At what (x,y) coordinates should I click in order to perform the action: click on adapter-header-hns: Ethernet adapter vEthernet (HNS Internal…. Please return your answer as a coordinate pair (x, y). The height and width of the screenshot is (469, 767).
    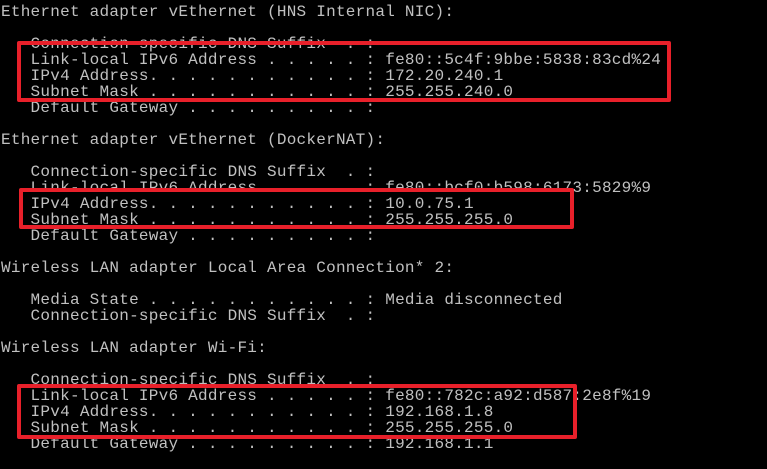
    Looking at the image, I should click on (228, 12).